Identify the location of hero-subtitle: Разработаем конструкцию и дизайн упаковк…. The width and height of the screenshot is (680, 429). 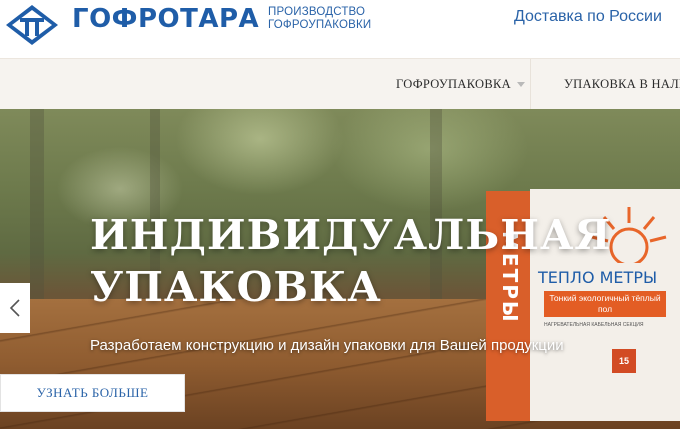
(327, 345).